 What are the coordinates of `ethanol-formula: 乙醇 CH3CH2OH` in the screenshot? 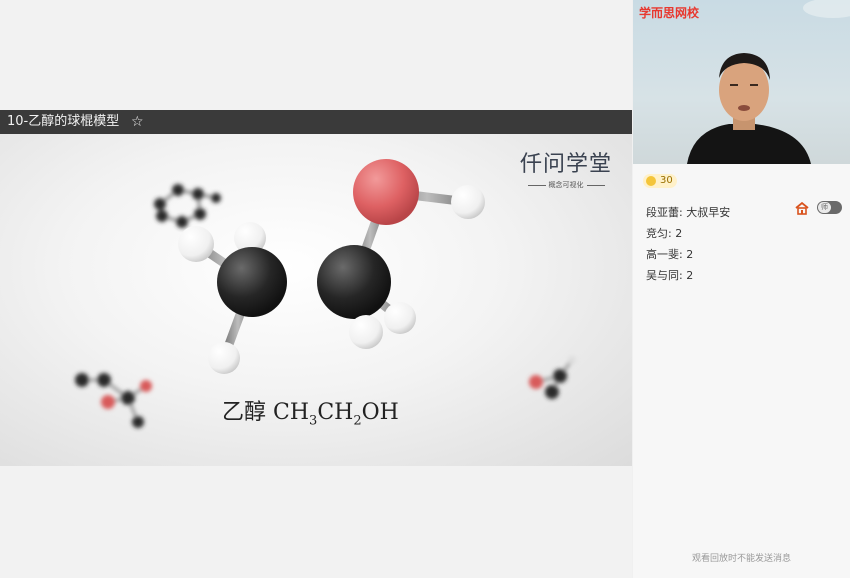 It's located at (310, 411).